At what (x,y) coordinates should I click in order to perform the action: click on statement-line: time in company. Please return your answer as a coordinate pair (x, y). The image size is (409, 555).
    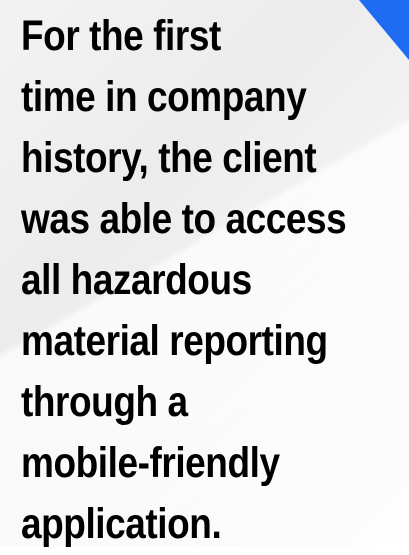
    Looking at the image, I should click on (164, 97).